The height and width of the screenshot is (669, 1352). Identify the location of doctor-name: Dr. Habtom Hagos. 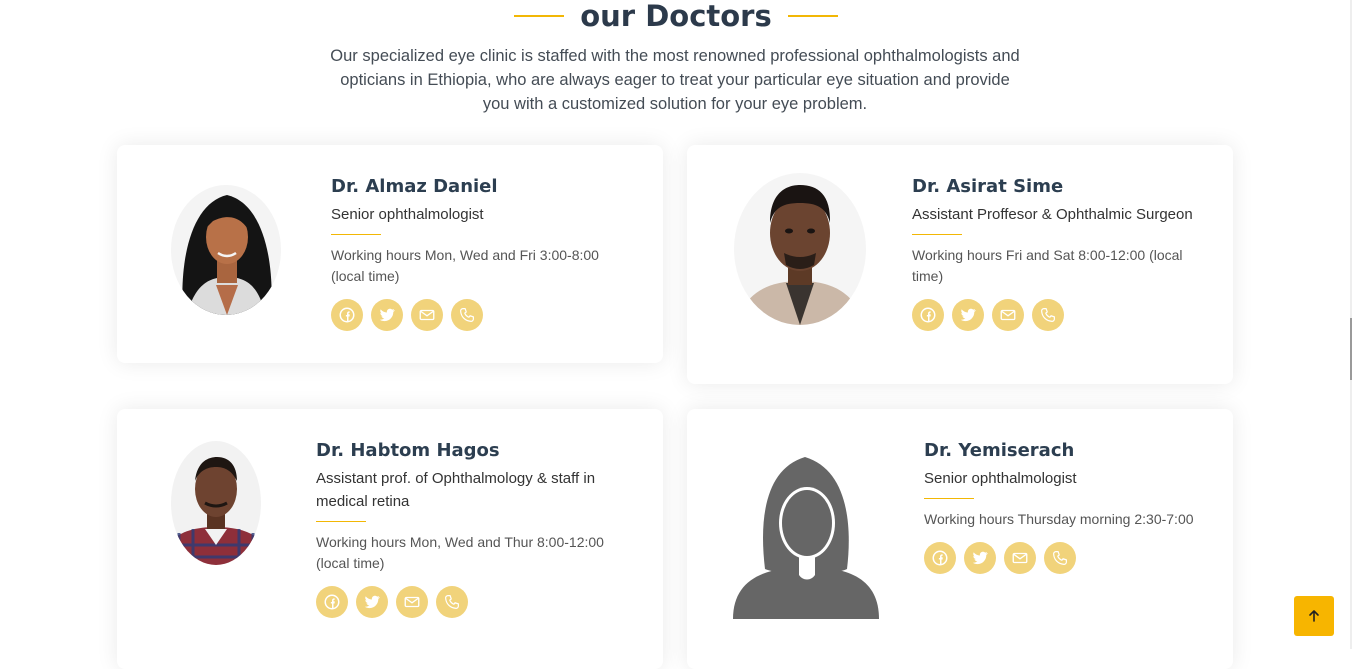
(408, 450).